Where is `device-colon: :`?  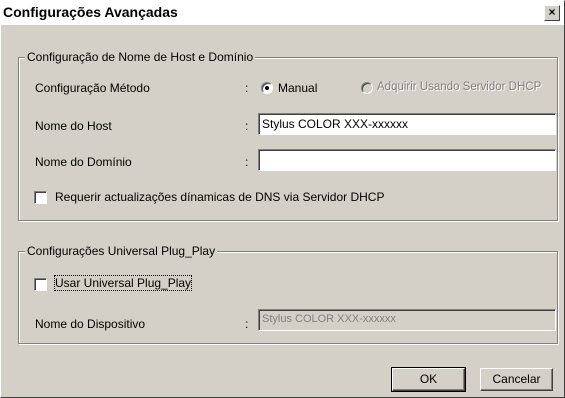 device-colon: : is located at coordinates (247, 324).